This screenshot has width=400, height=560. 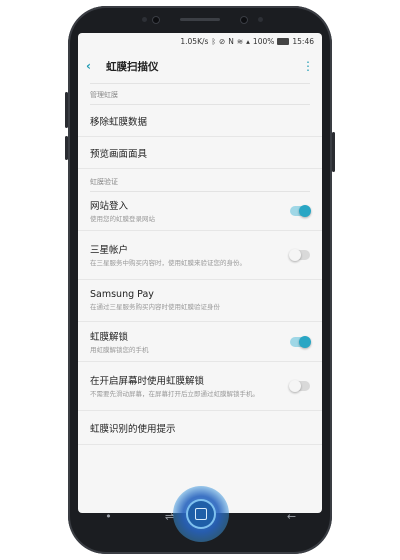 What do you see at coordinates (168, 263) in the screenshot?
I see `item-subtitle: 在三星服务中购买内容时，使用虹膜来验证您的身份。` at bounding box center [168, 263].